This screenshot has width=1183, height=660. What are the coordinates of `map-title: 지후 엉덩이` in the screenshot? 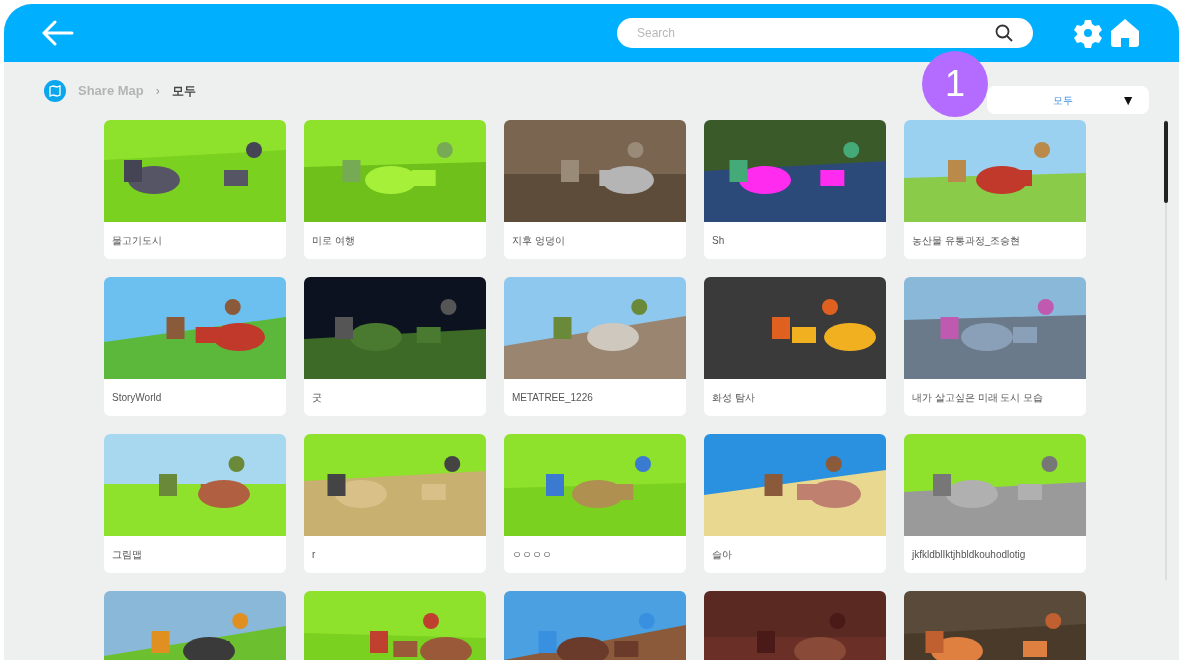 It's located at (538, 241).